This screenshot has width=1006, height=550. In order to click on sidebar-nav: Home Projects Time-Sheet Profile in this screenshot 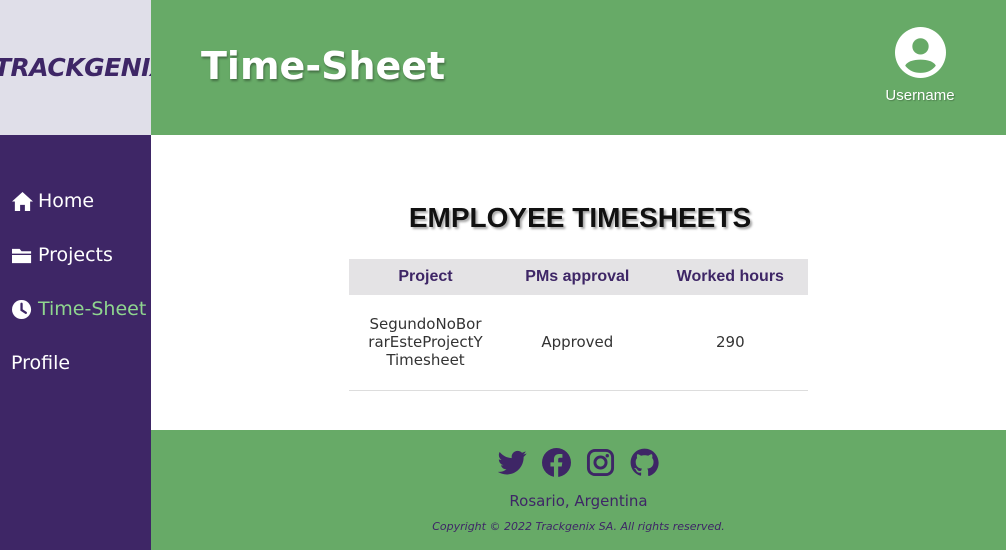, I will do `click(75, 342)`.